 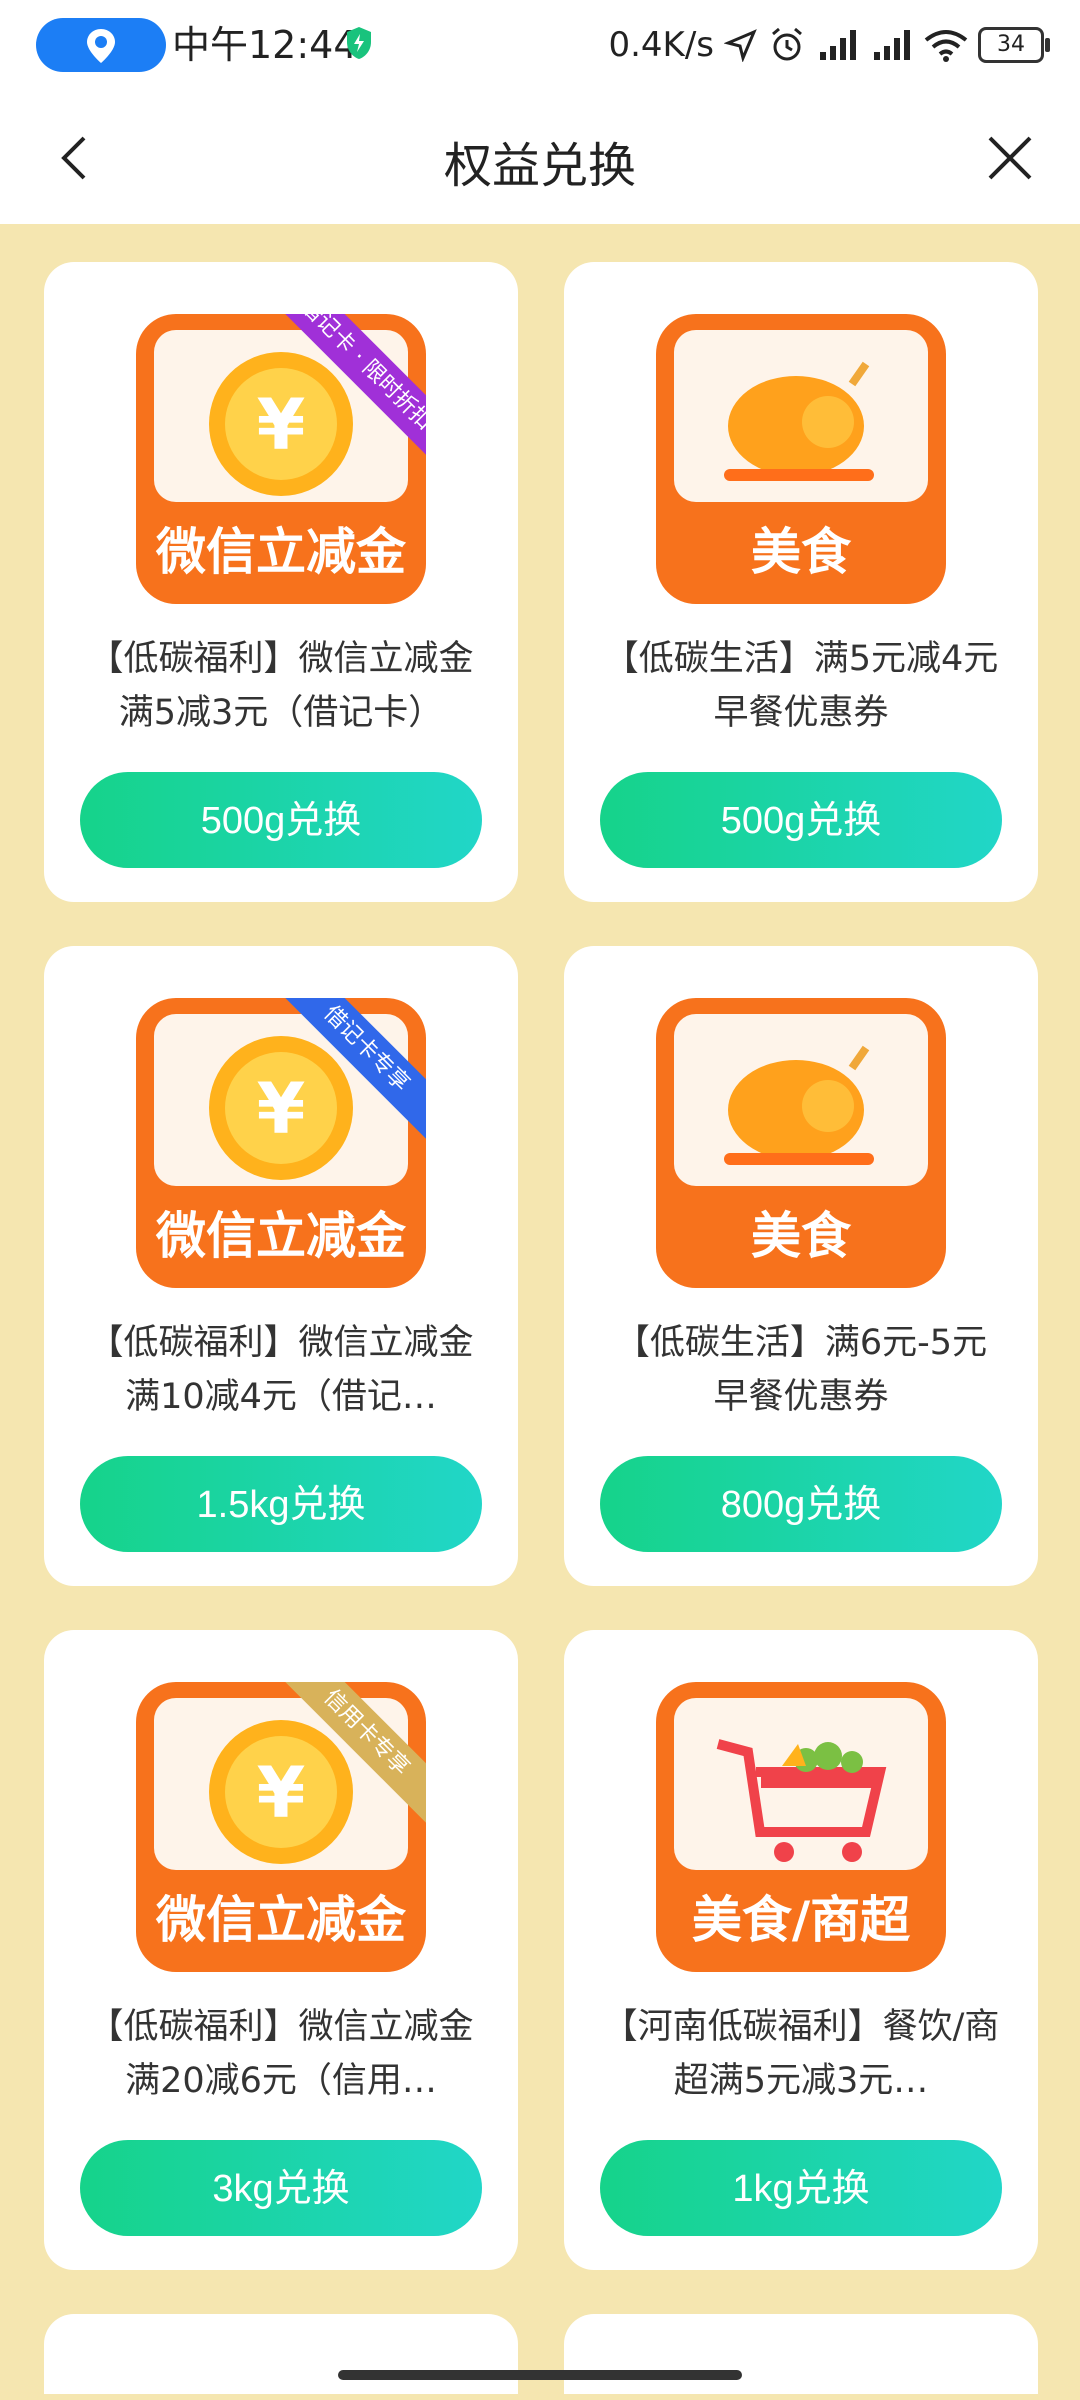 What do you see at coordinates (661, 45) in the screenshot?
I see `network-speed: 0.4K/s` at bounding box center [661, 45].